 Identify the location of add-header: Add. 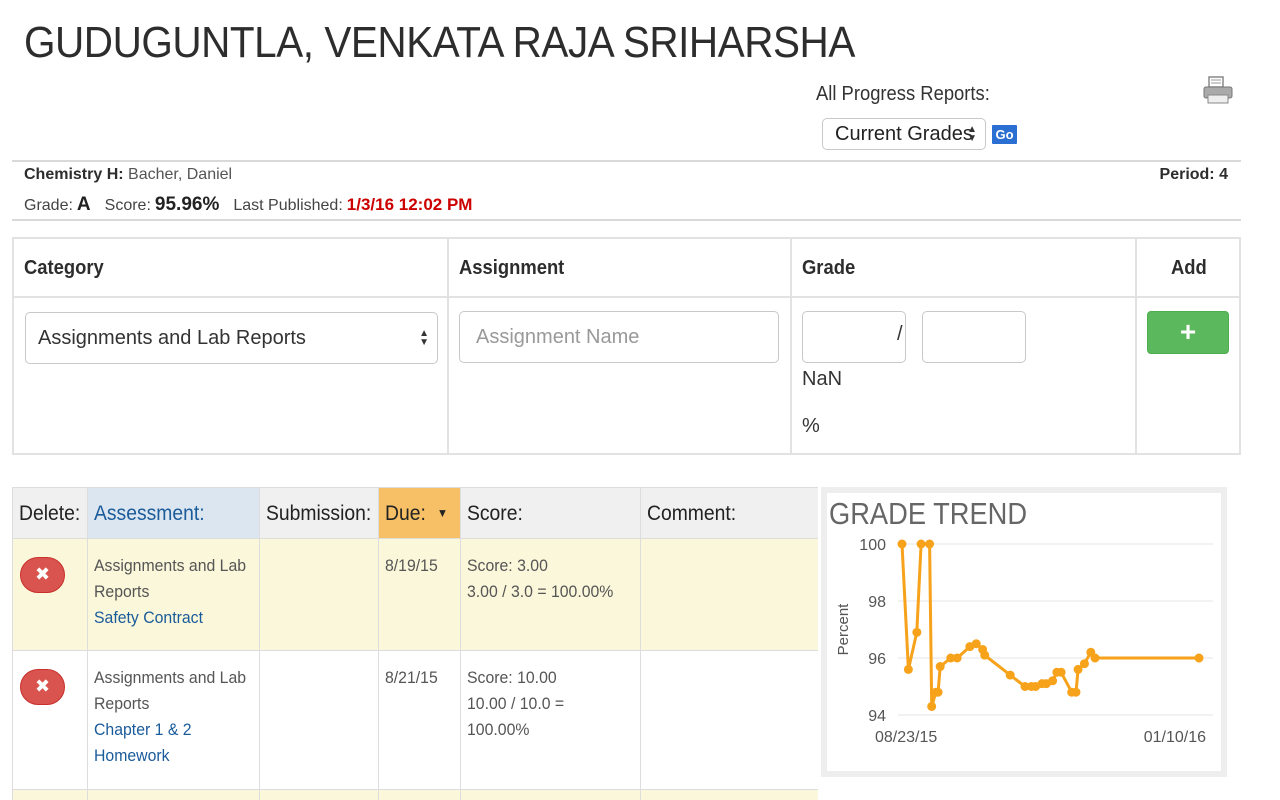
(1189, 268).